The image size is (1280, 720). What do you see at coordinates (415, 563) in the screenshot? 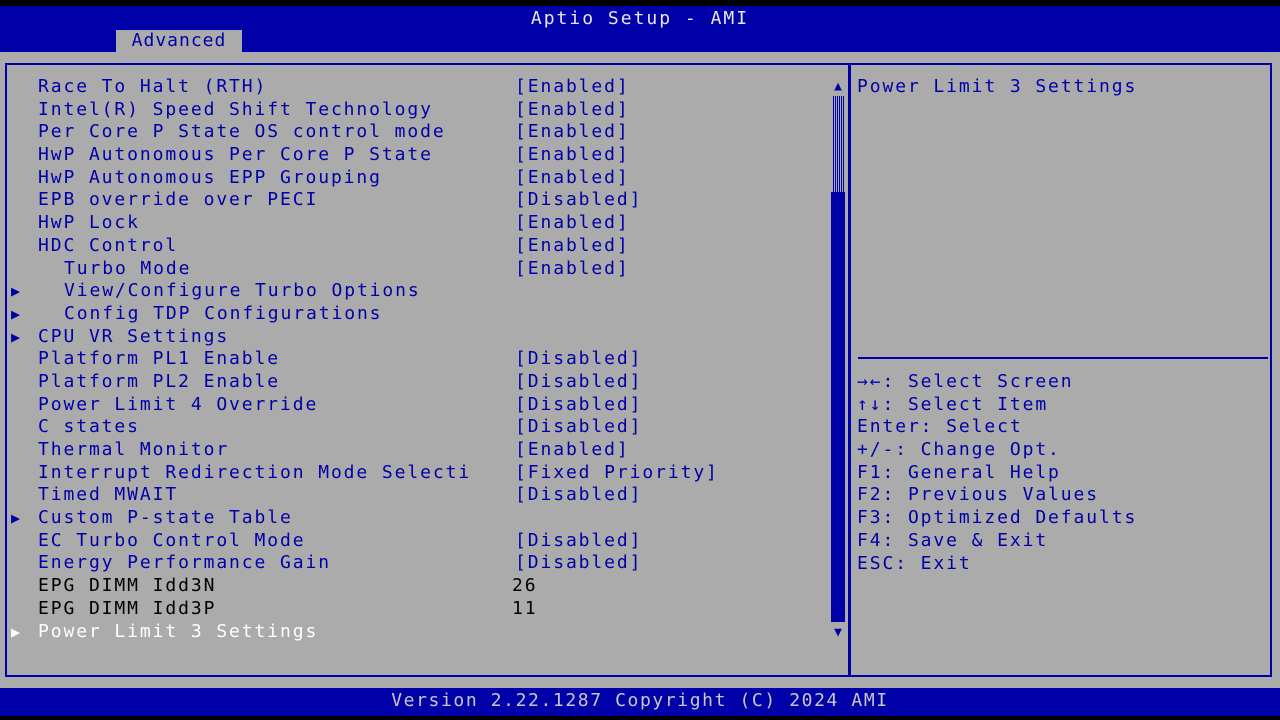
I see `setting-energy-performance-gain: Energy Performance Gain [Disabled]` at bounding box center [415, 563].